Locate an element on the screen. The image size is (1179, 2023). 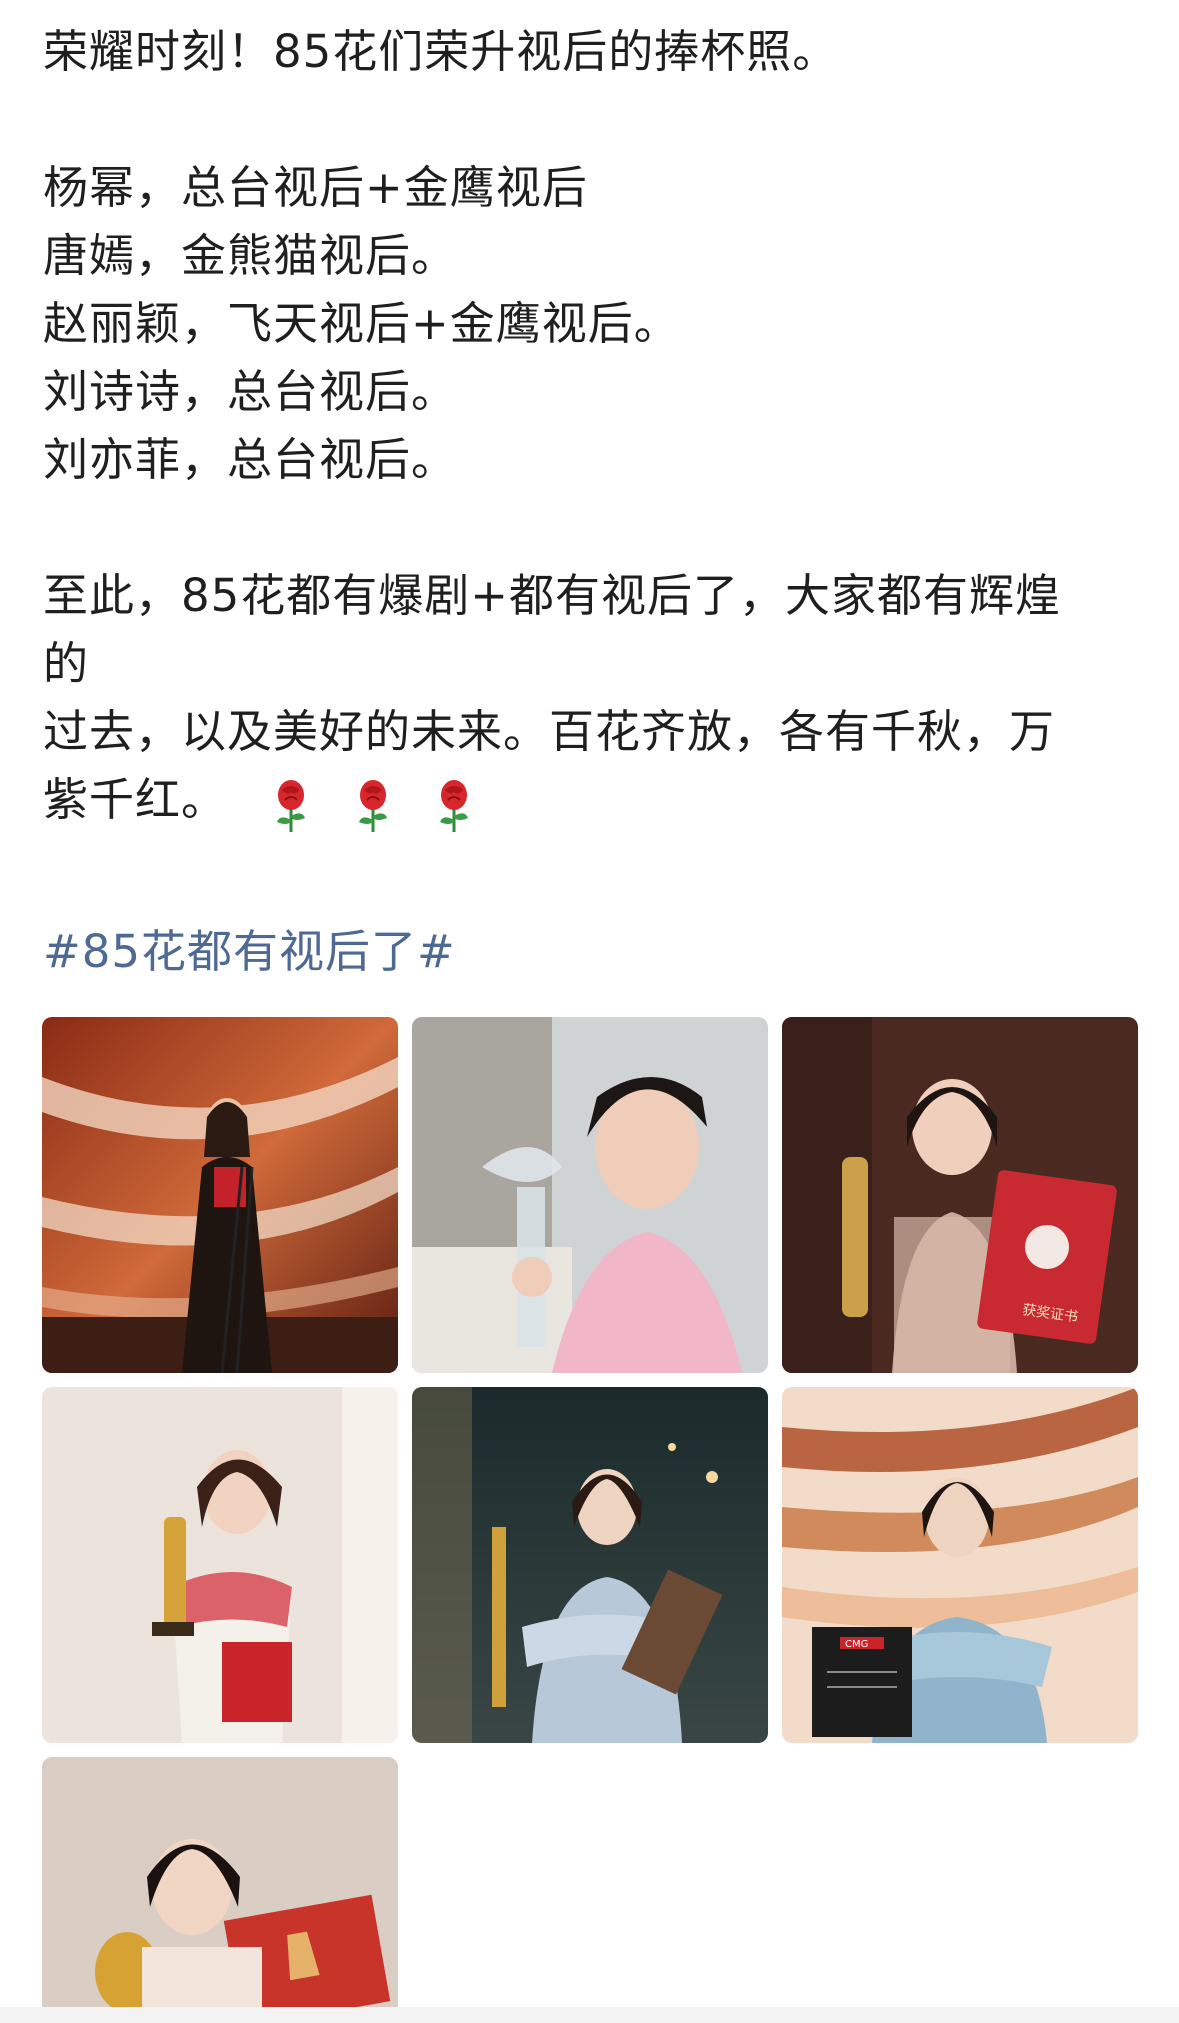
photo-thumbnail: 获奖证书 is located at coordinates (960, 1195).